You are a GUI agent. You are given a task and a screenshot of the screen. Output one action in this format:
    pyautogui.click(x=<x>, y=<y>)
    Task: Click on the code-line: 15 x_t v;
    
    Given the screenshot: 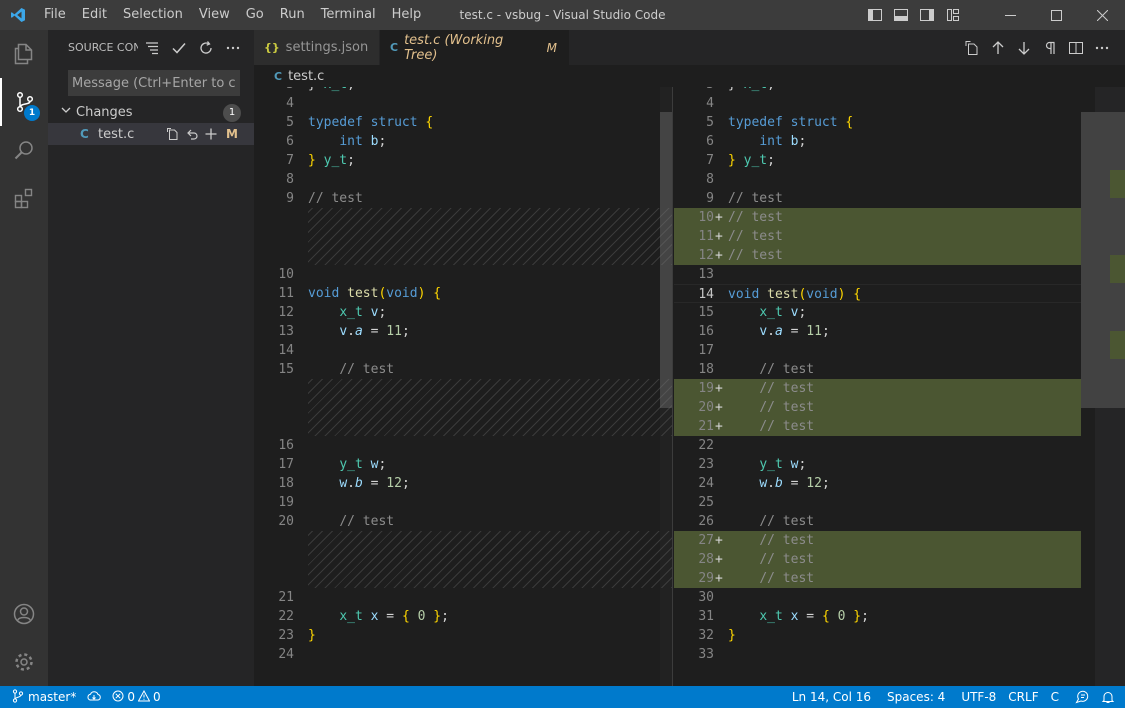 What is the action you would take?
    pyautogui.click(x=877, y=312)
    